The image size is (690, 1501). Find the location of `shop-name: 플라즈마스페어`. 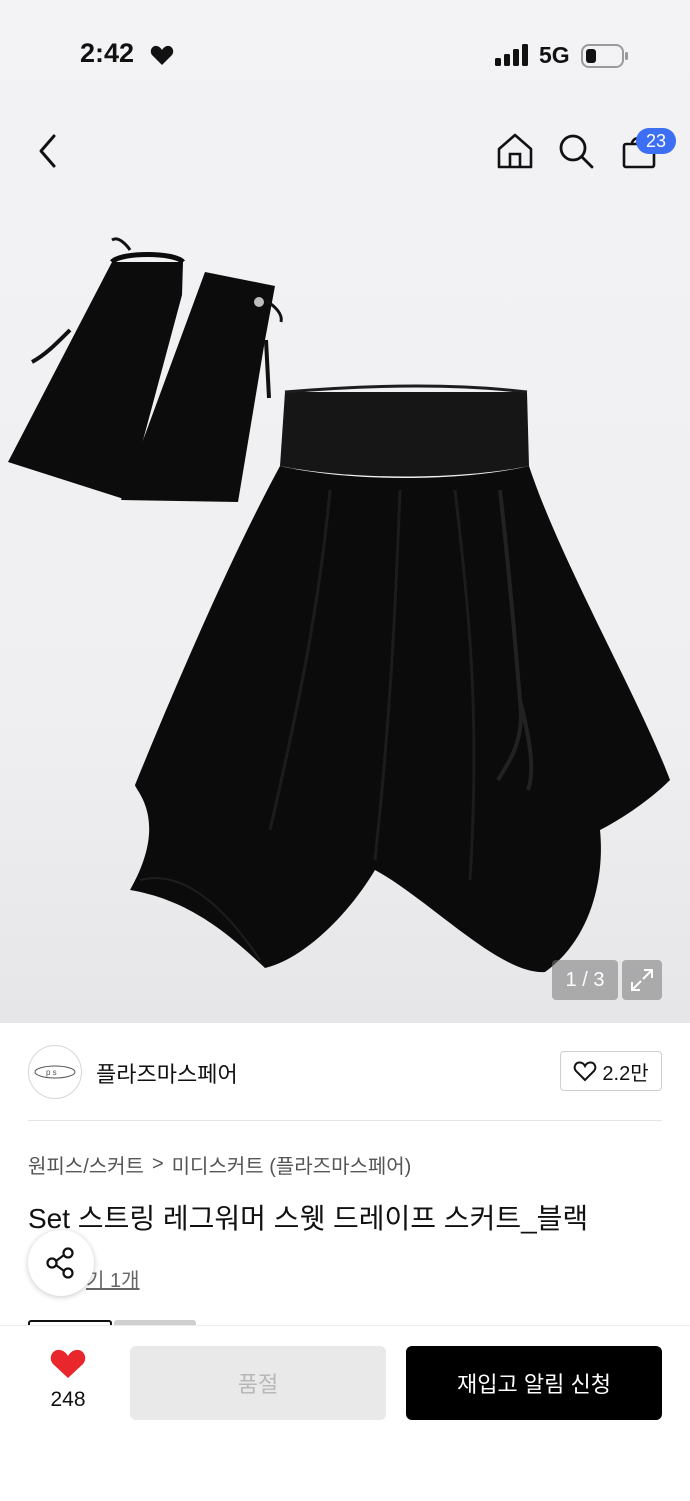

shop-name: 플라즈마스페어 is located at coordinates (167, 1073).